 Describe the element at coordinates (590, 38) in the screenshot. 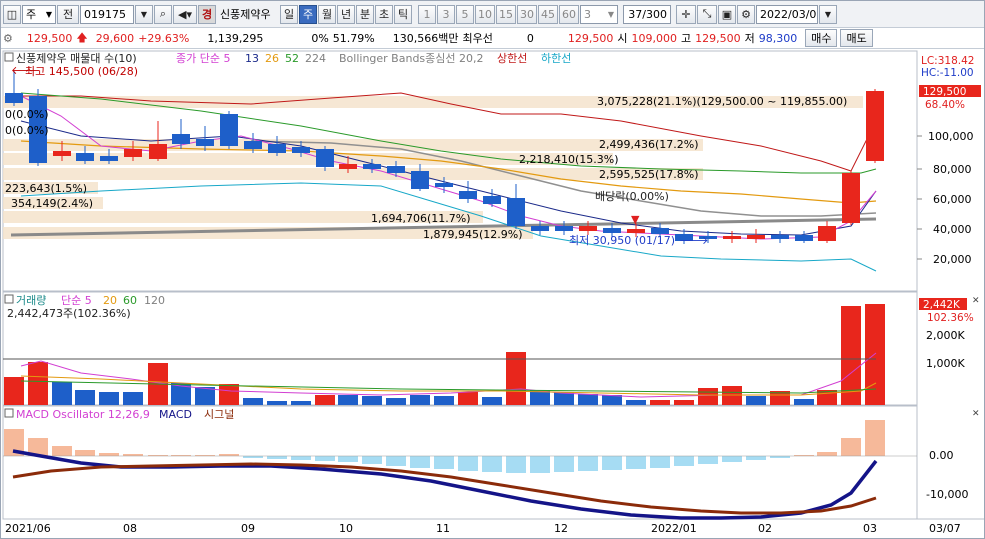

I see `price-2: 129,500` at that location.